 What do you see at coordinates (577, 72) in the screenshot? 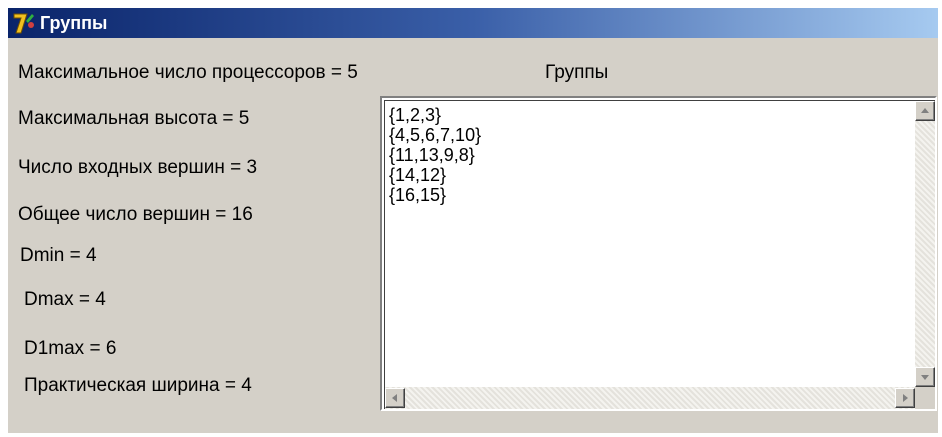
I see `groups-heading: Группы` at bounding box center [577, 72].